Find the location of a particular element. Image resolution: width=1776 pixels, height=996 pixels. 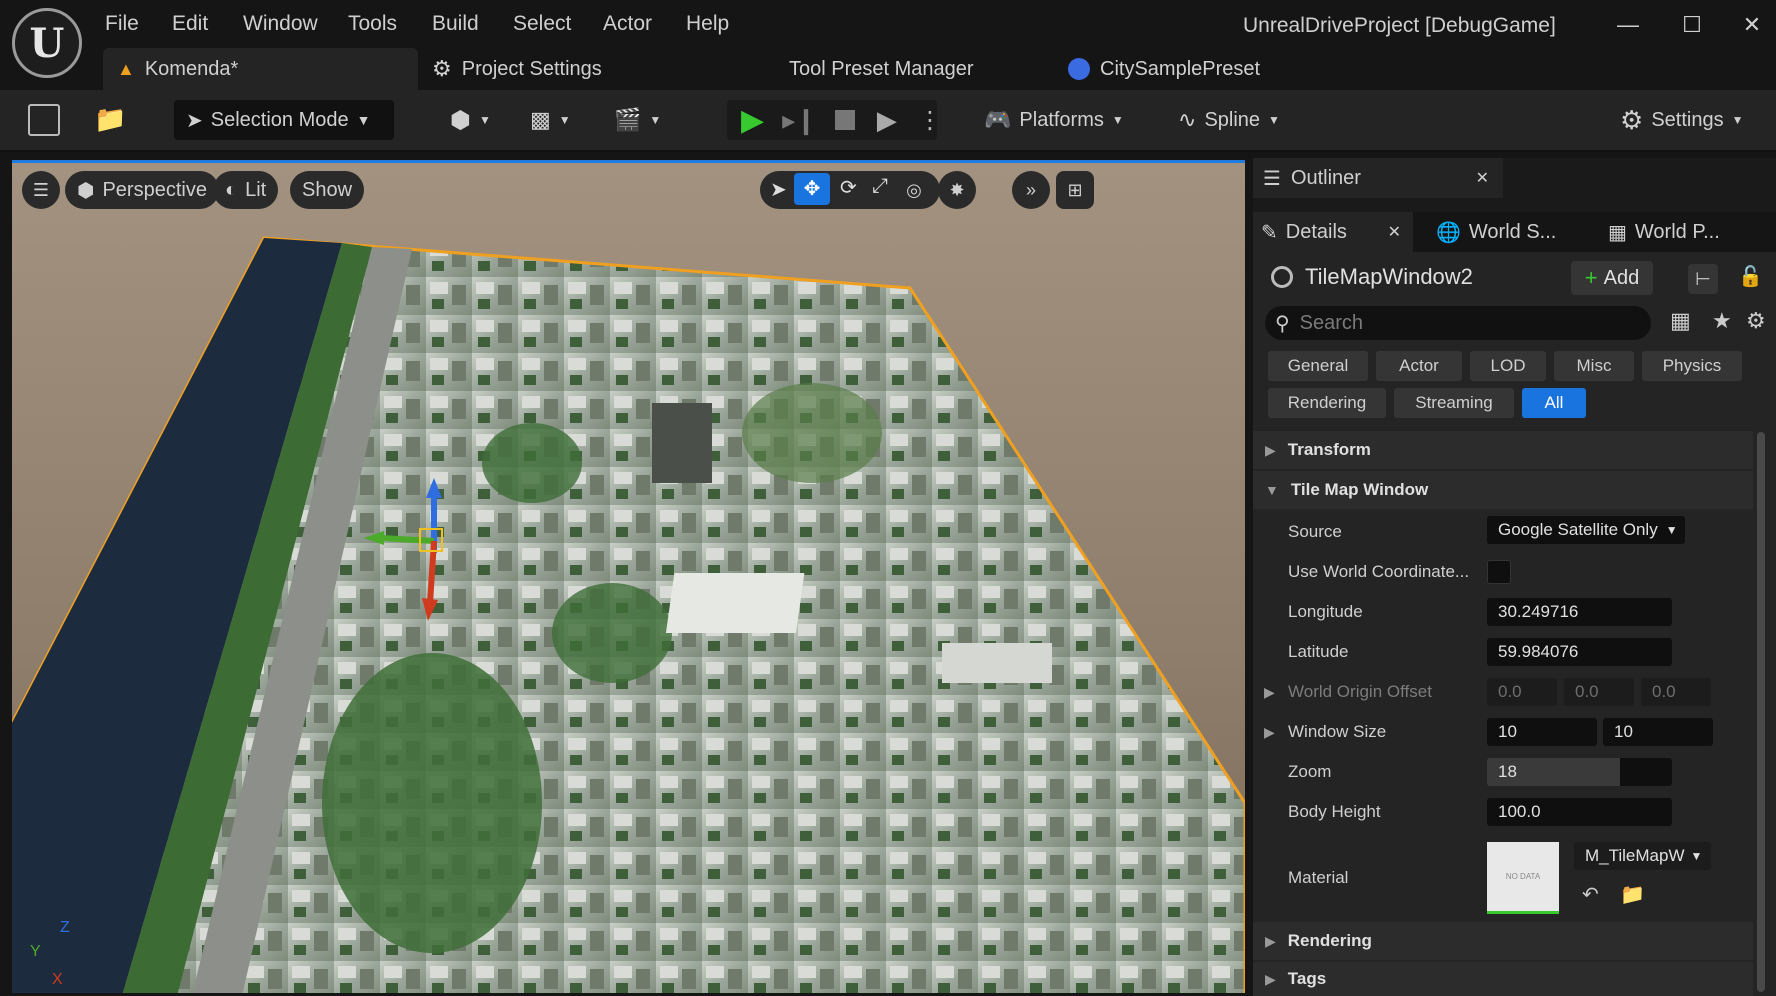

scale-tool-icon: ⤢ is located at coordinates (880, 186).